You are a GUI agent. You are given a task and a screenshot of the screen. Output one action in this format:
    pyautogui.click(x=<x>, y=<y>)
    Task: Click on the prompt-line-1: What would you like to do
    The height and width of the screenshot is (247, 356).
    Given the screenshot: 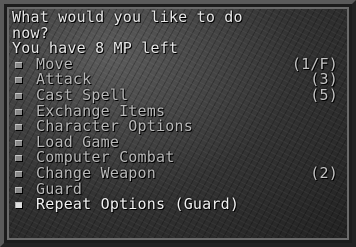 What is the action you would take?
    pyautogui.click(x=127, y=17)
    